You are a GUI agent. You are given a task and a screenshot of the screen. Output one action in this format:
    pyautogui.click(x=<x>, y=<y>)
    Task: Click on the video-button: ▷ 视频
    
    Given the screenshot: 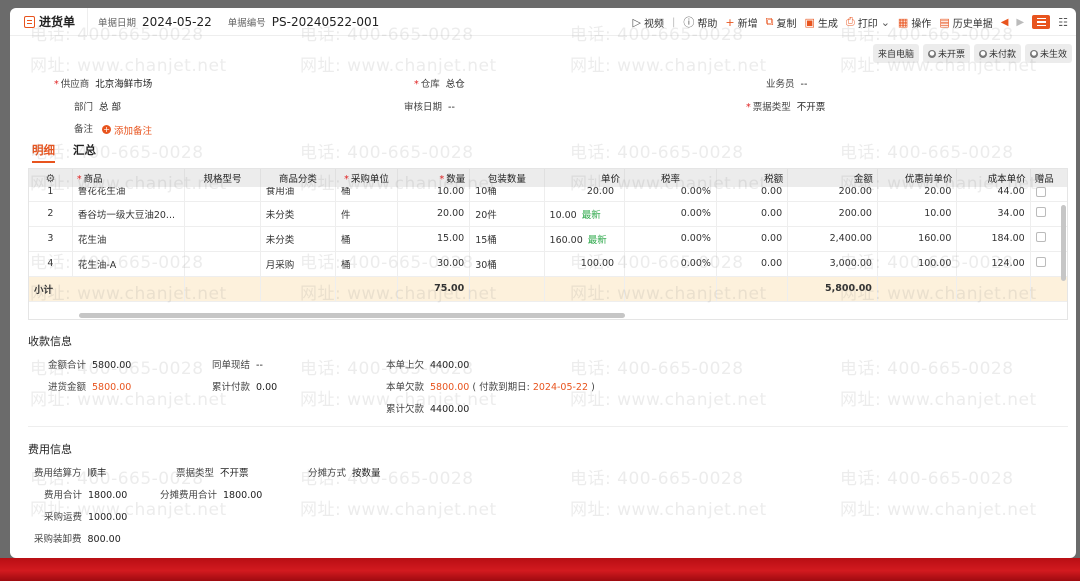 What is the action you would take?
    pyautogui.click(x=648, y=22)
    